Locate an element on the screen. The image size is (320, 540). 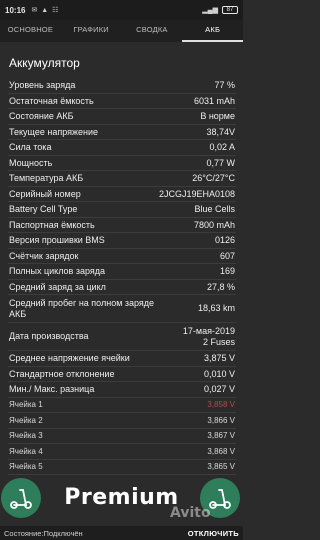
cell-voltage-row: Ячейка 4 3,868 V is located at coordinates (122, 452).